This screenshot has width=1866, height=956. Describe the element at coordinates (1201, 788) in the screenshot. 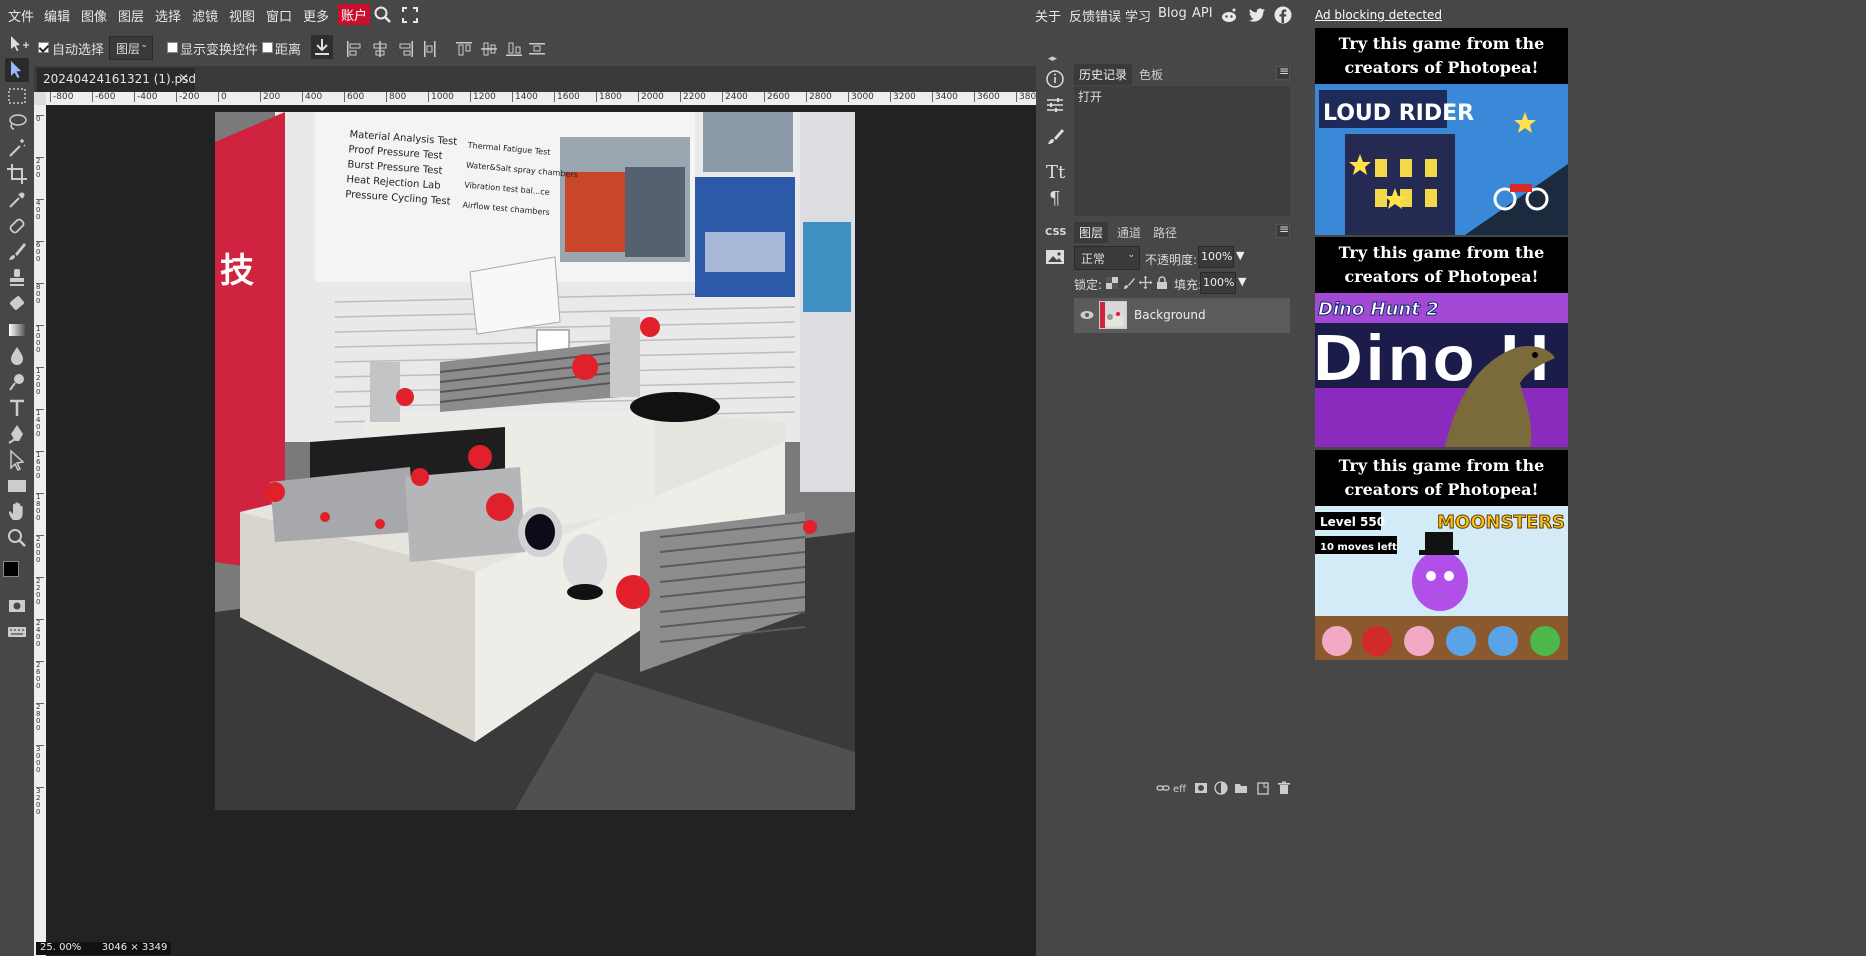

I see `layer-mask-icon` at that location.